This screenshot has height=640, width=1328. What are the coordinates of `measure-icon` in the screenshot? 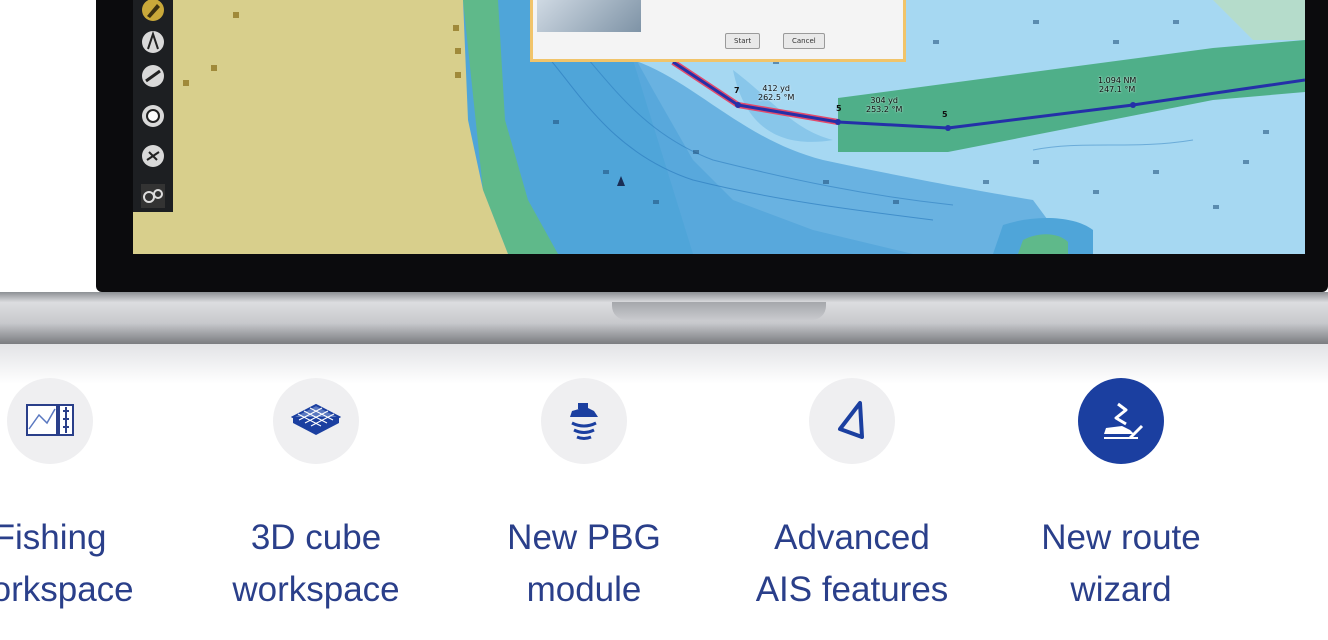 It's located at (153, 76).